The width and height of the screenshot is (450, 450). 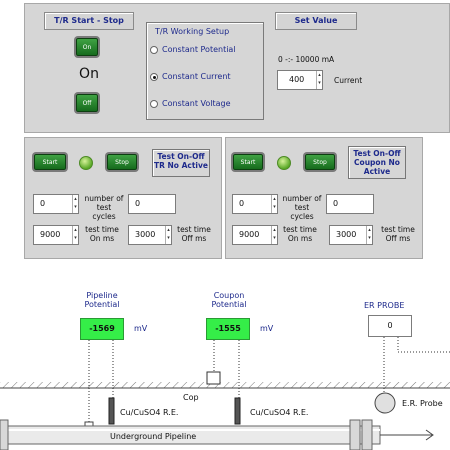 I want to click on ground-hatch, so click(x=225, y=385).